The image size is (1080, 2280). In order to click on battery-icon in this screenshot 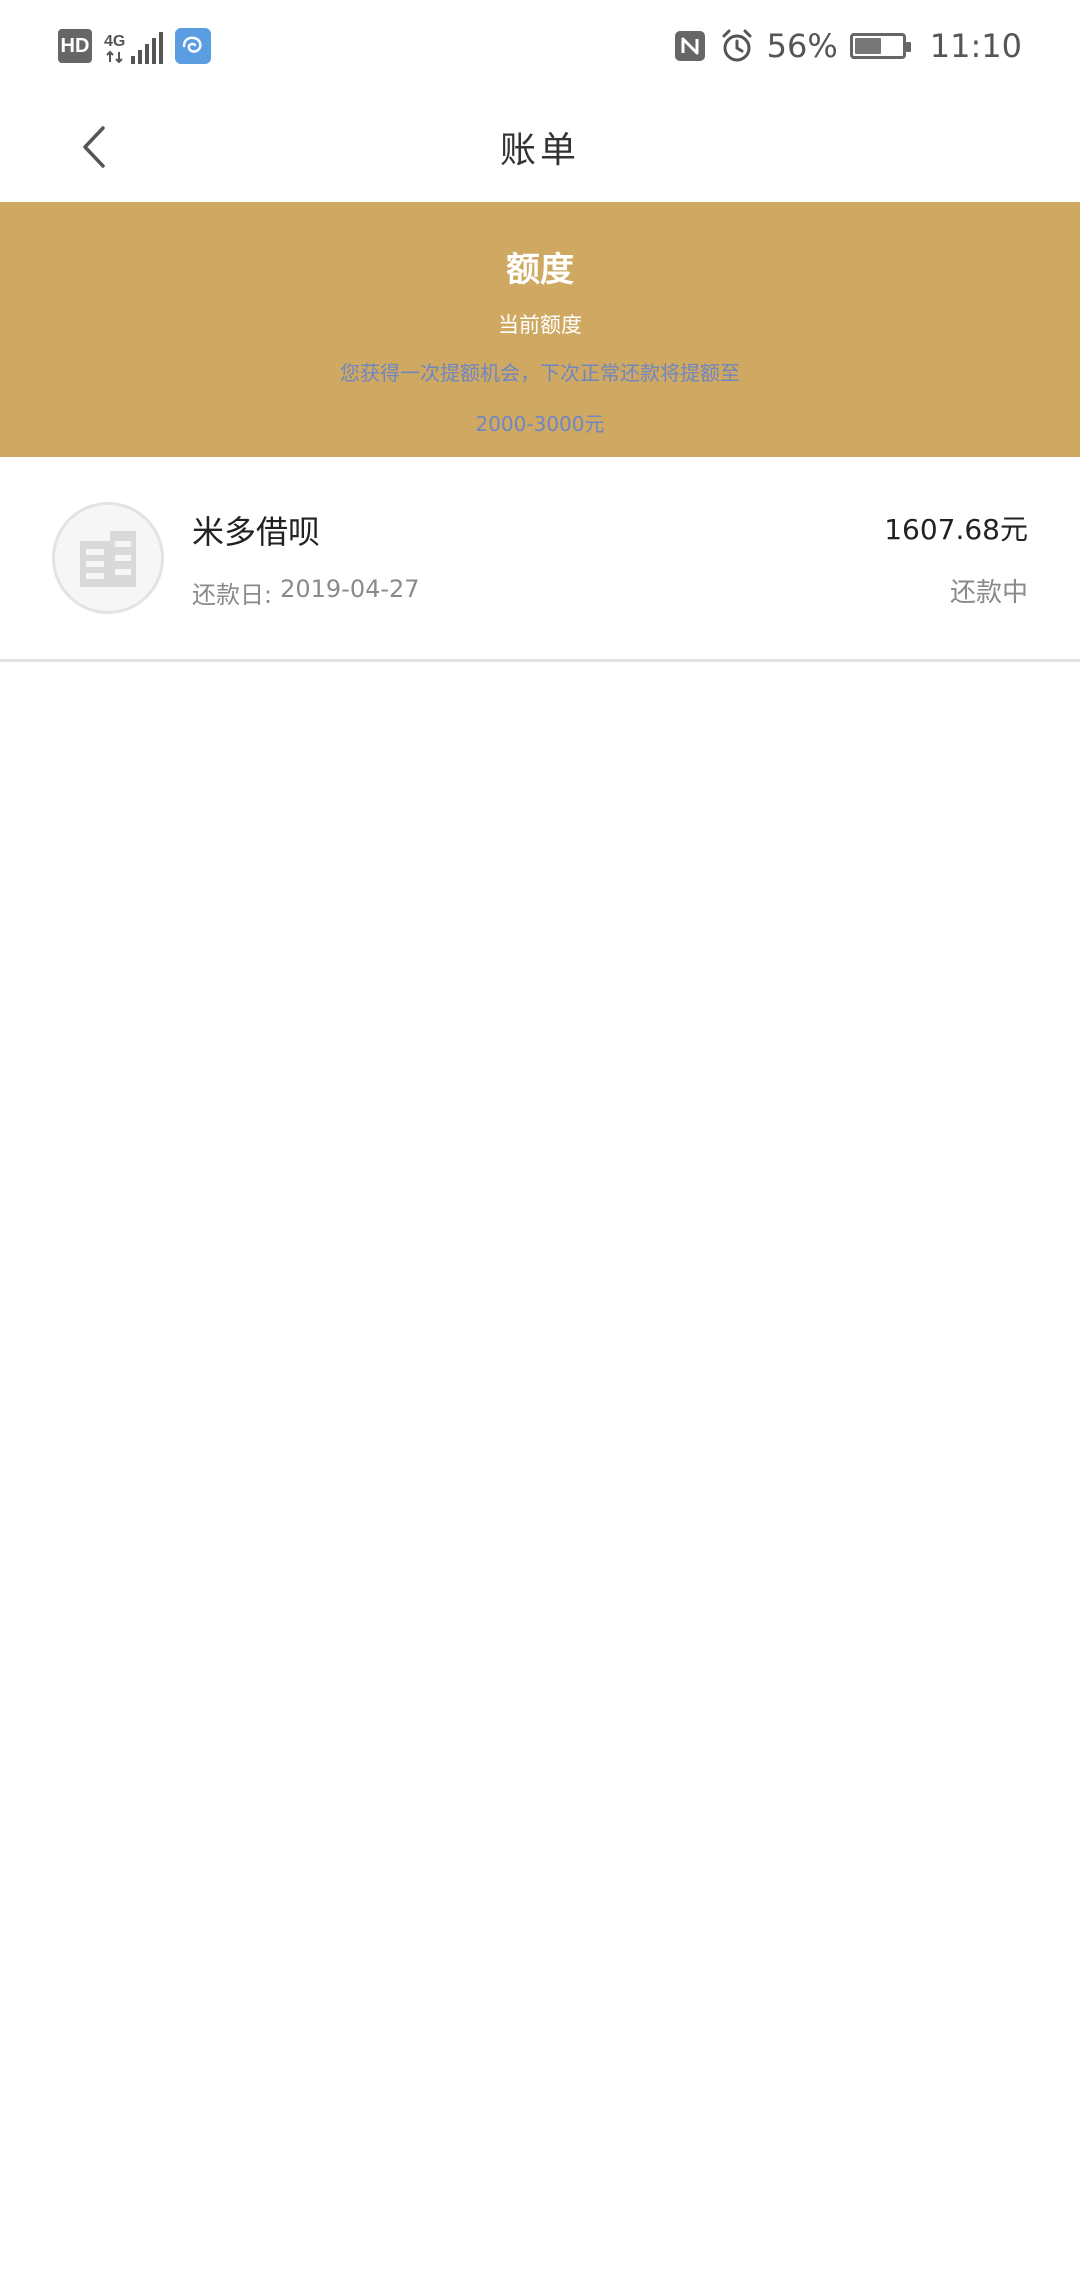, I will do `click(880, 46)`.